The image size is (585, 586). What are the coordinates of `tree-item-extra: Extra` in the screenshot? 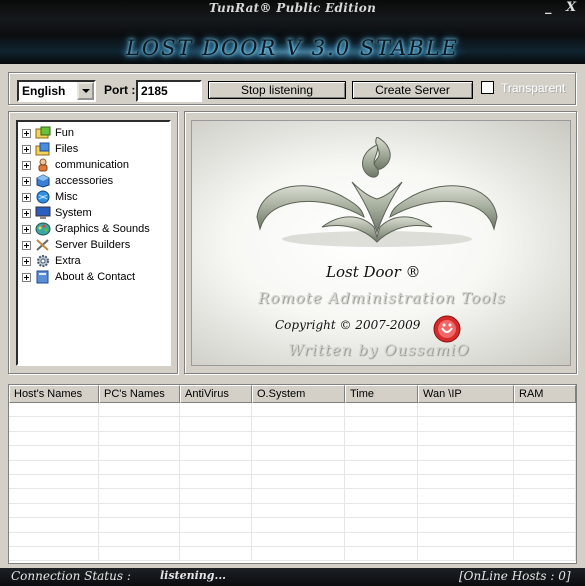 It's located at (93, 261).